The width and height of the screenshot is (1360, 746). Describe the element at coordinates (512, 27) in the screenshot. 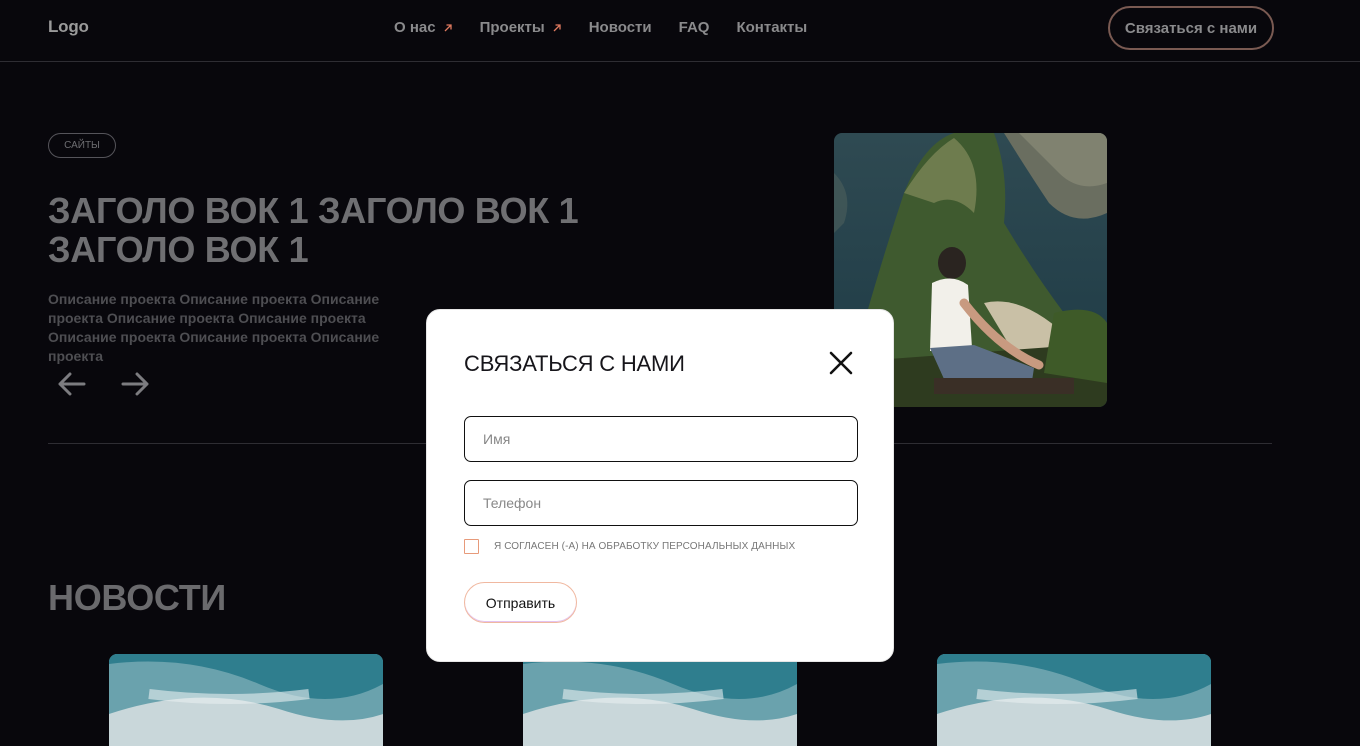

I see `nav-item-label: Проекты` at that location.